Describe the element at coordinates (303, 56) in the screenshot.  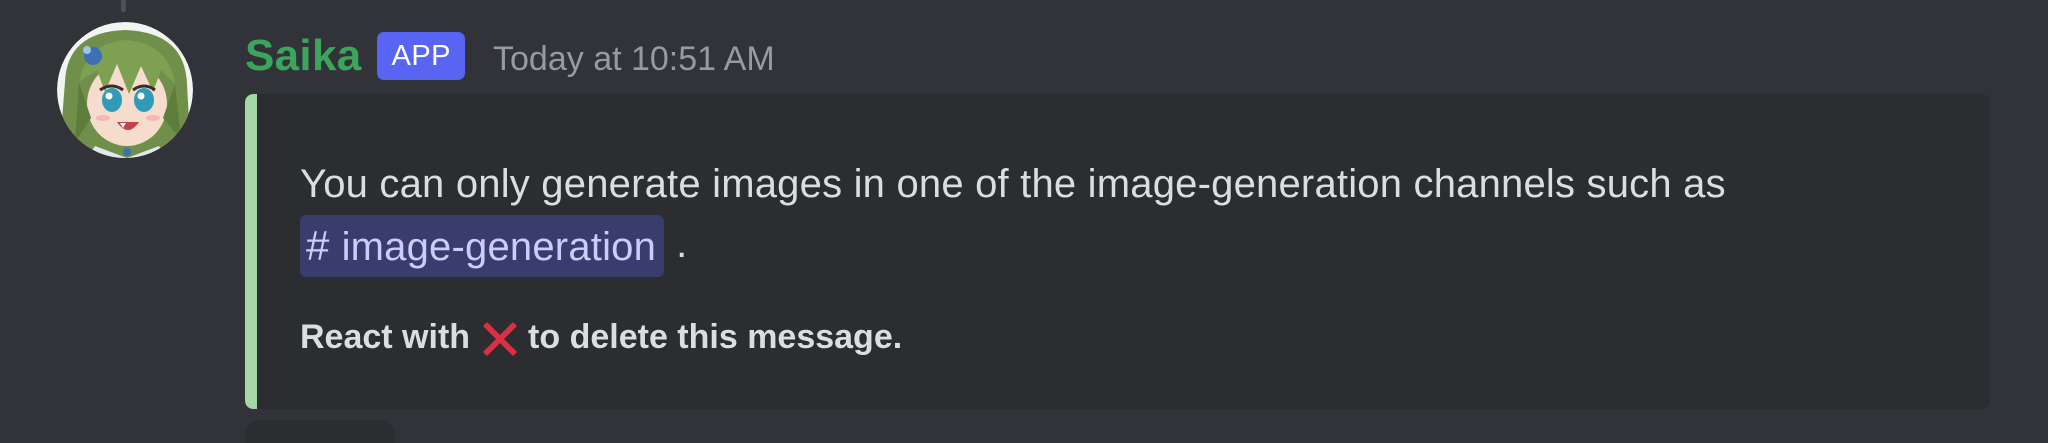
I see `author-username: Saika` at that location.